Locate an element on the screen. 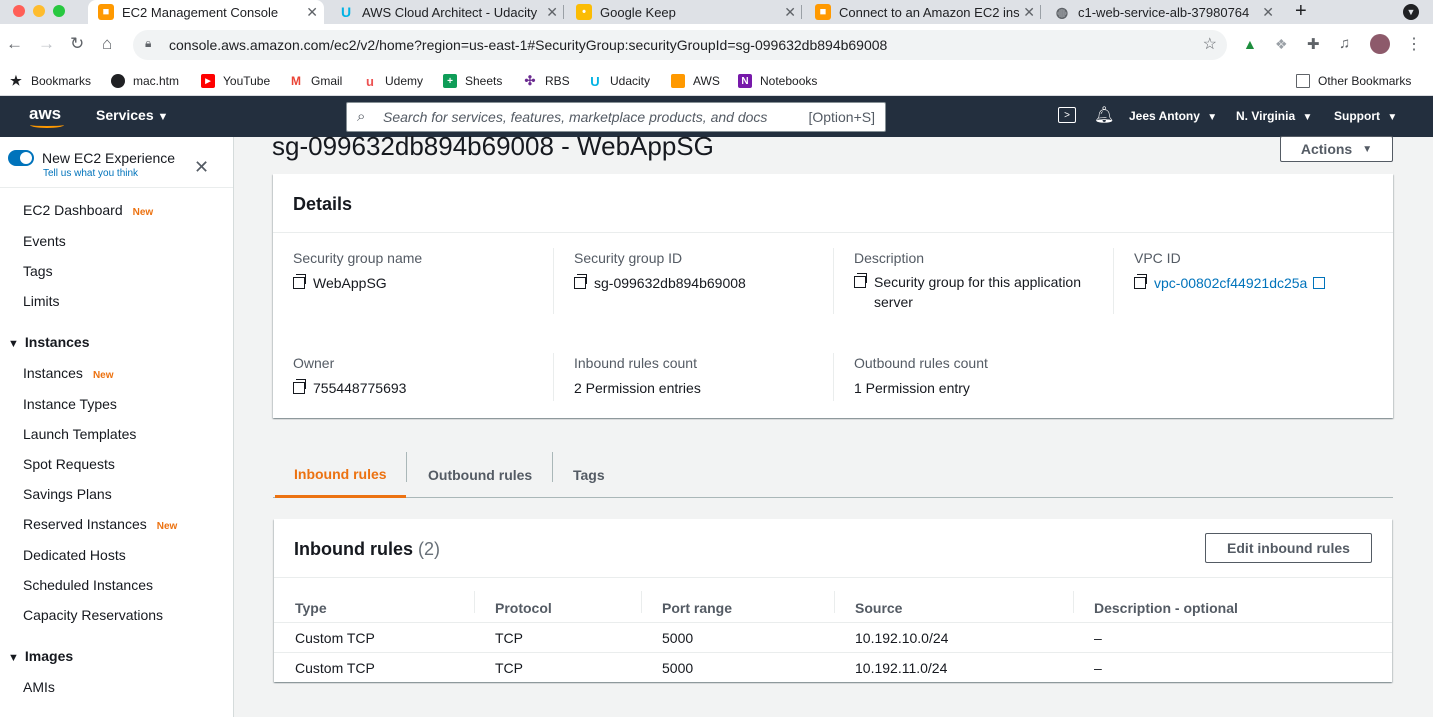 This screenshot has width=1433, height=717. vpc-id-label: VPC ID is located at coordinates (1157, 258).